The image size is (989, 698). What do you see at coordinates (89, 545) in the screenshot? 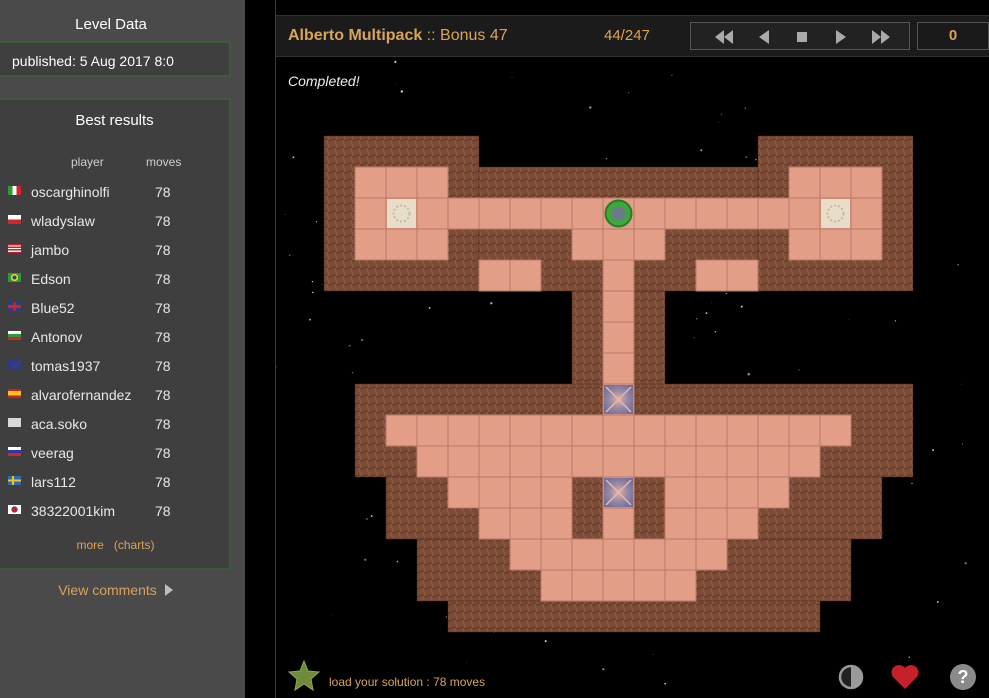
I see `more-link: more` at bounding box center [89, 545].